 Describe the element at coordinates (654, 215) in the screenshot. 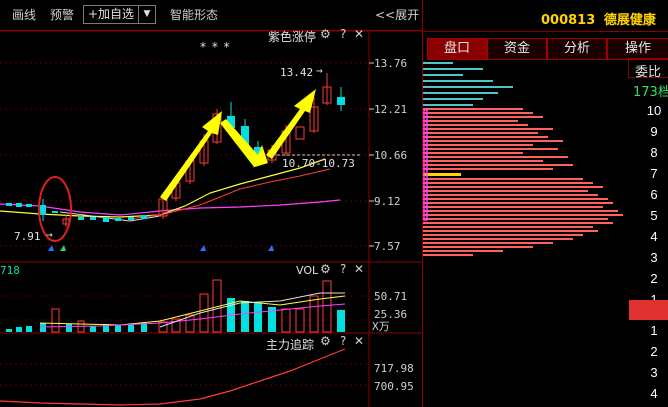

I see `ask-level-5: 5` at that location.